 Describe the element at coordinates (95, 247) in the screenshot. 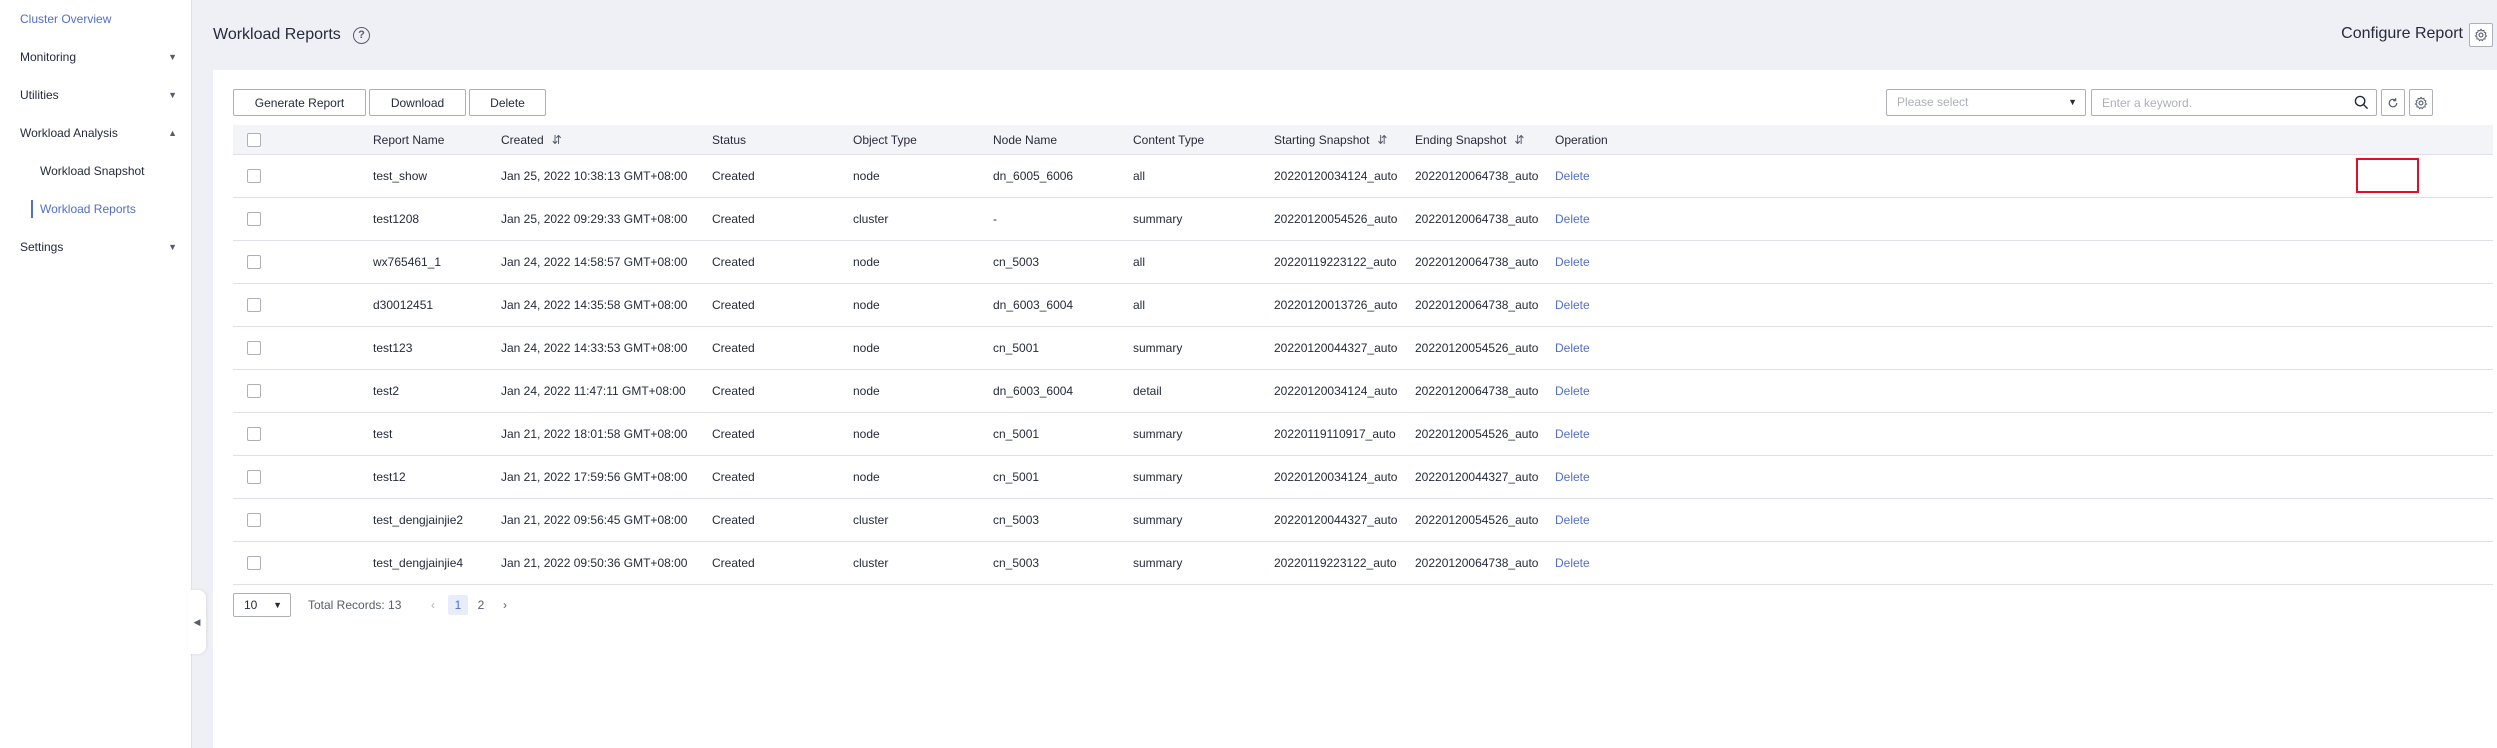

I see `sidebar-item-settings: Settings ▼` at that location.